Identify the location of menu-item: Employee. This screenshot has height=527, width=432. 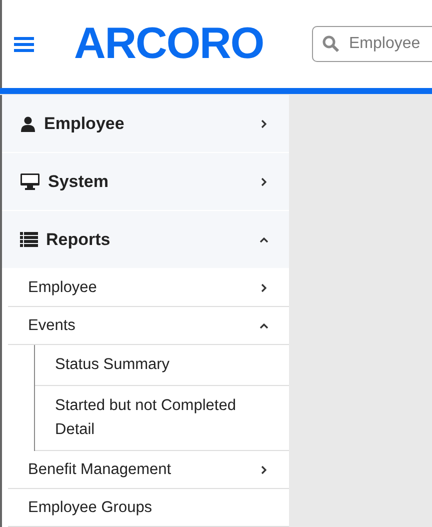
(148, 288).